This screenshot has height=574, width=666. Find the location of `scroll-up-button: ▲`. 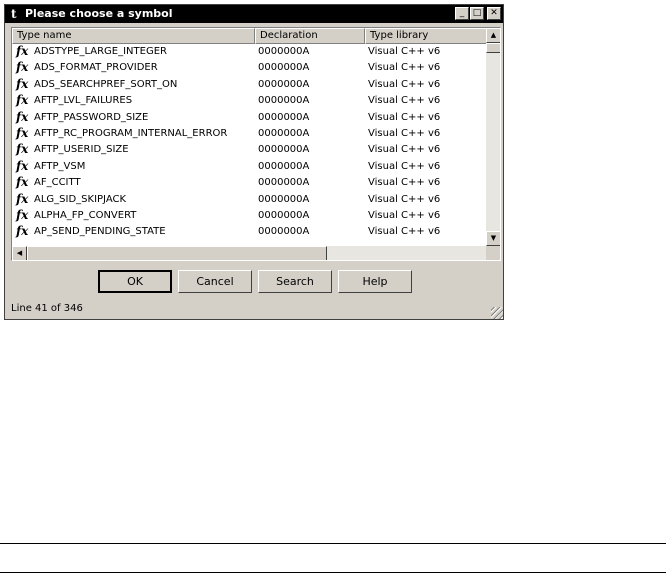

scroll-up-button: ▲ is located at coordinates (493, 35).